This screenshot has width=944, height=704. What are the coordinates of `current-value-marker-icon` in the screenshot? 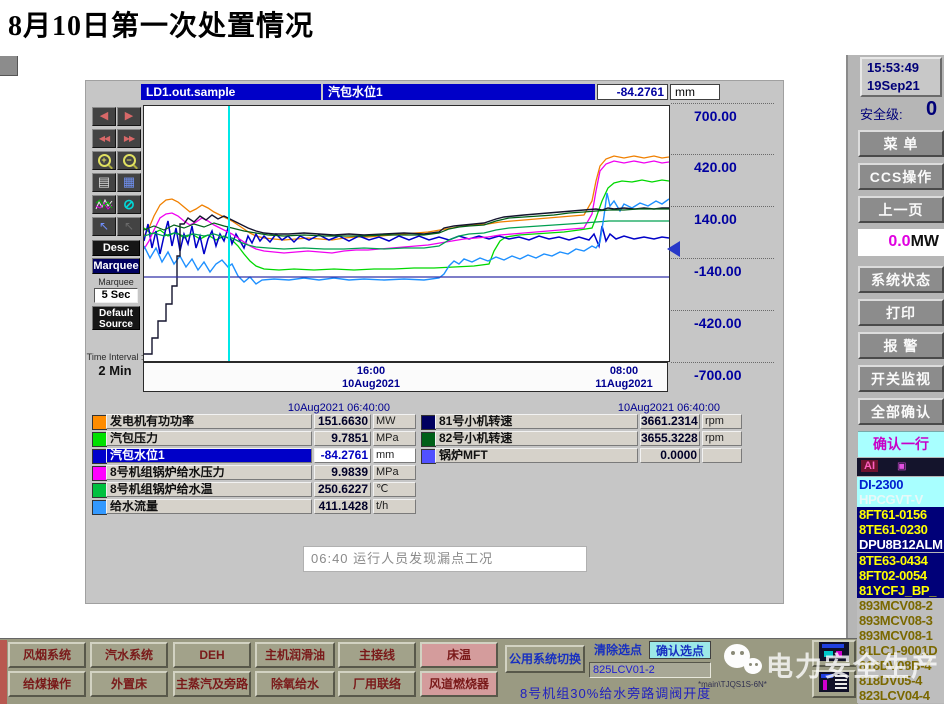 It's located at (673, 249).